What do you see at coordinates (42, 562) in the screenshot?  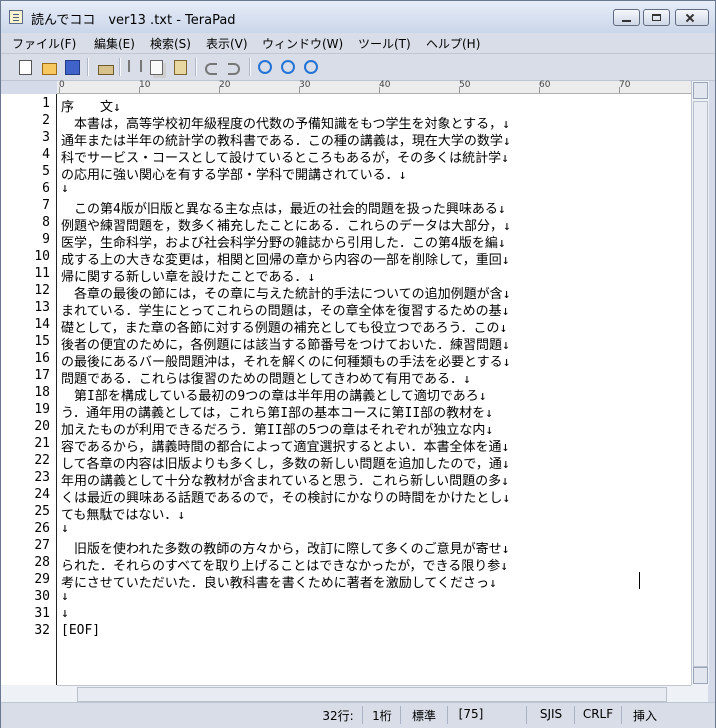 I see `line-number: 28` at bounding box center [42, 562].